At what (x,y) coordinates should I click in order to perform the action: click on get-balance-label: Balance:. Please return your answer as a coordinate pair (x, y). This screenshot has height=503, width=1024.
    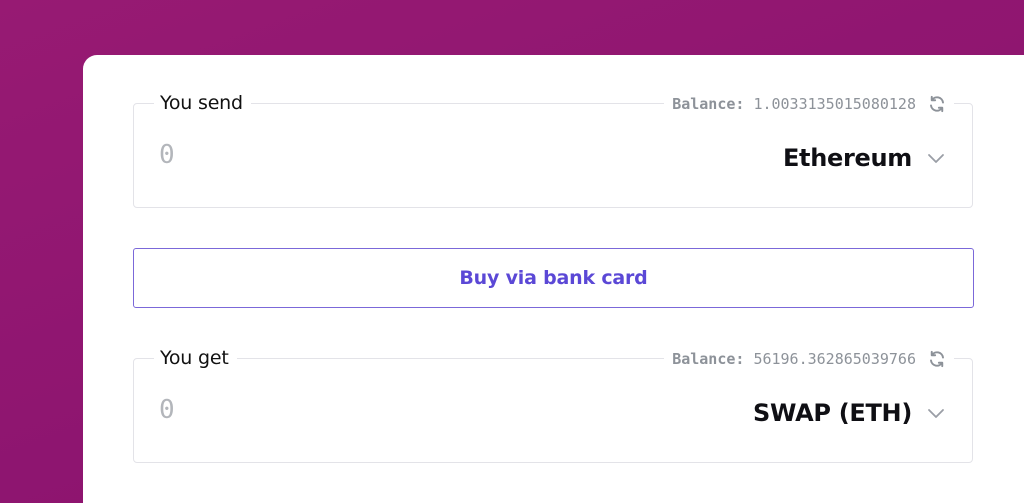
    Looking at the image, I should click on (708, 359).